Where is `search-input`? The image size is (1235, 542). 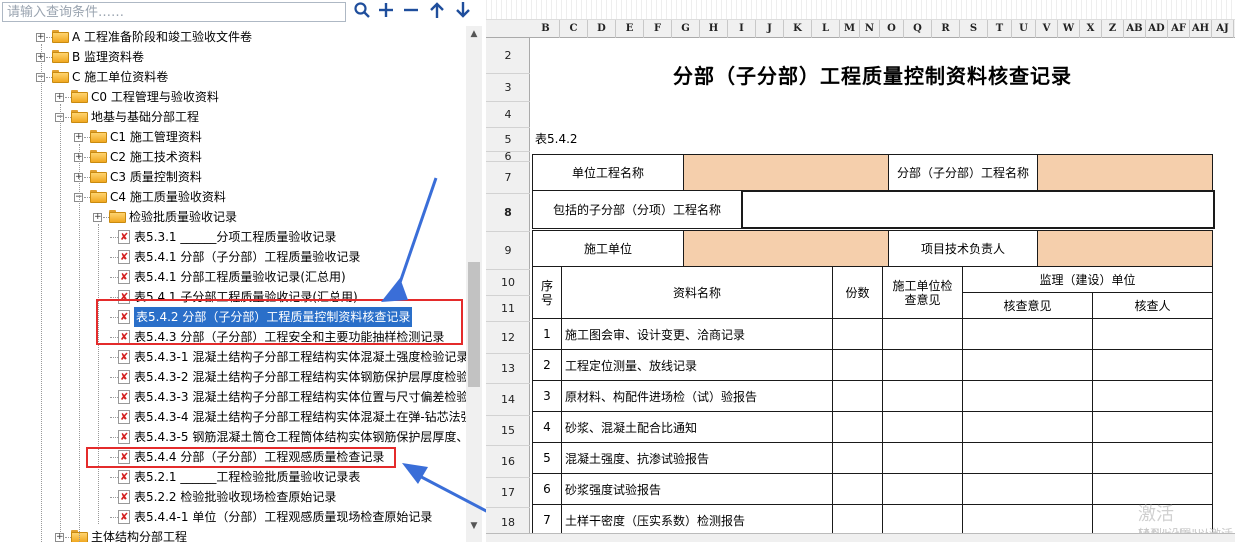 search-input is located at coordinates (174, 12).